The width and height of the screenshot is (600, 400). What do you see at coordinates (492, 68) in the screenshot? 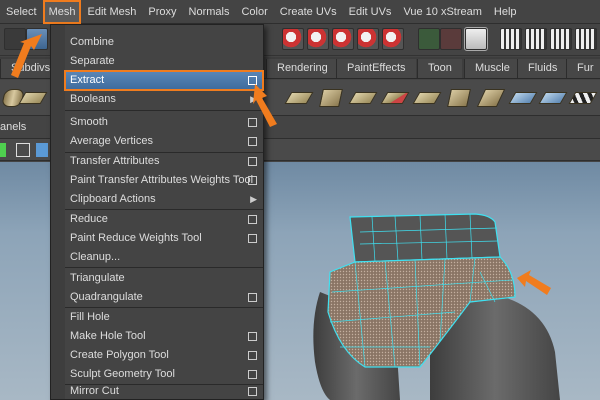
I see `tab-muscle: Muscle` at bounding box center [492, 68].